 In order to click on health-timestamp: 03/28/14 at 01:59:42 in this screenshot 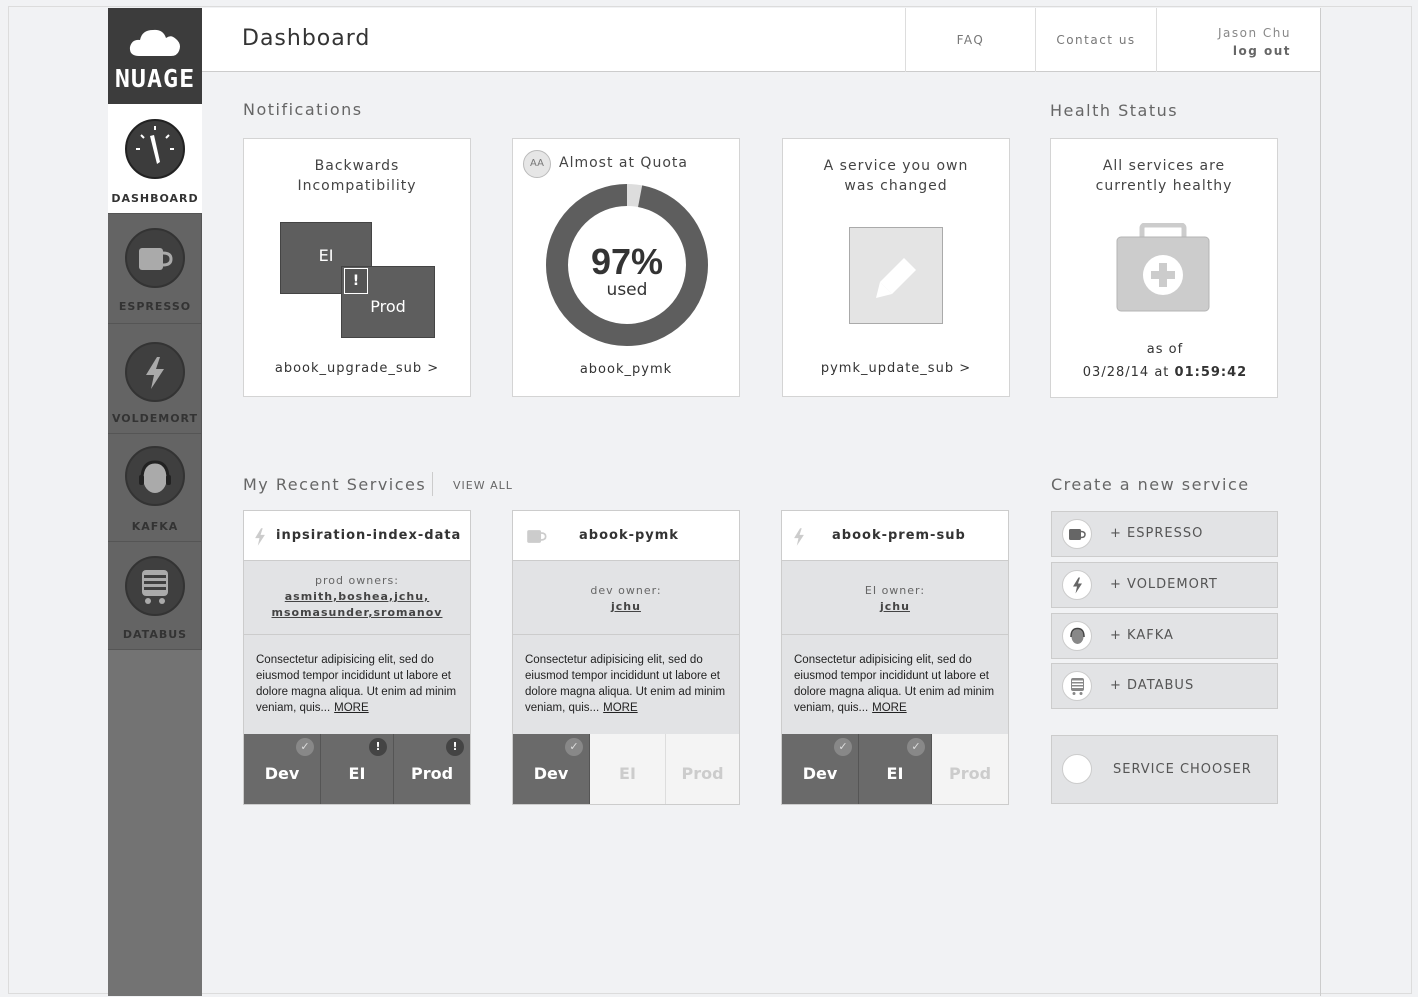, I will do `click(1165, 372)`.